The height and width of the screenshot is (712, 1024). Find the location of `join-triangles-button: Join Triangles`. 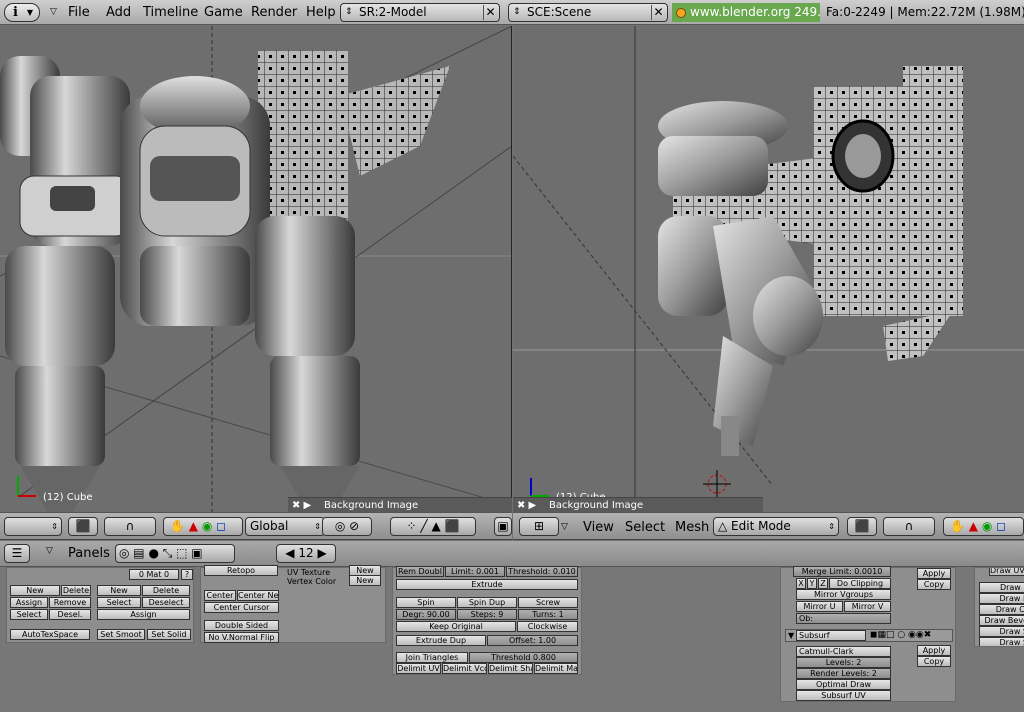

join-triangles-button: Join Triangles is located at coordinates (432, 657).